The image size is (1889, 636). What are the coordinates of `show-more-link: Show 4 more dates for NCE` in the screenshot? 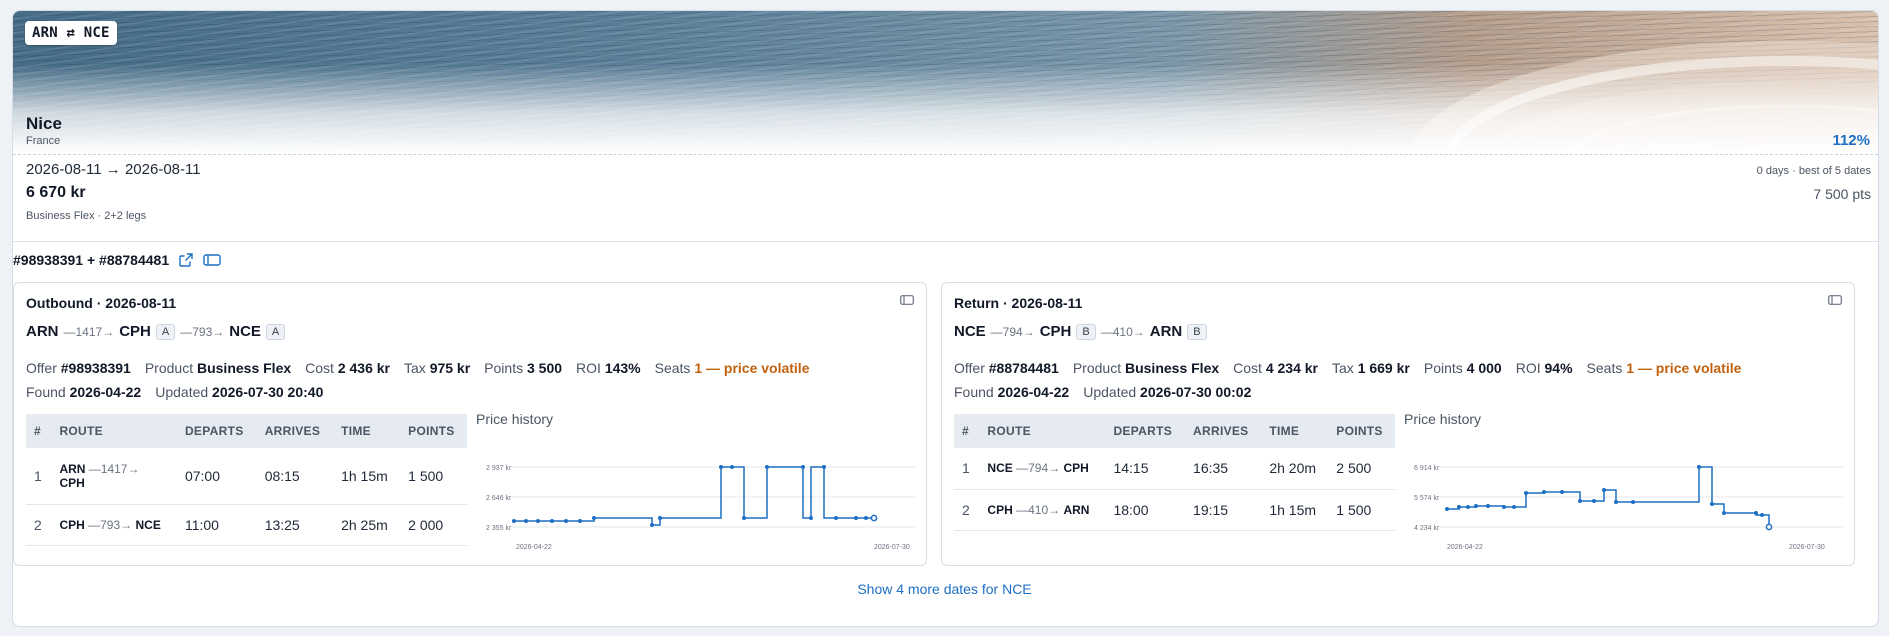 It's located at (944, 589).